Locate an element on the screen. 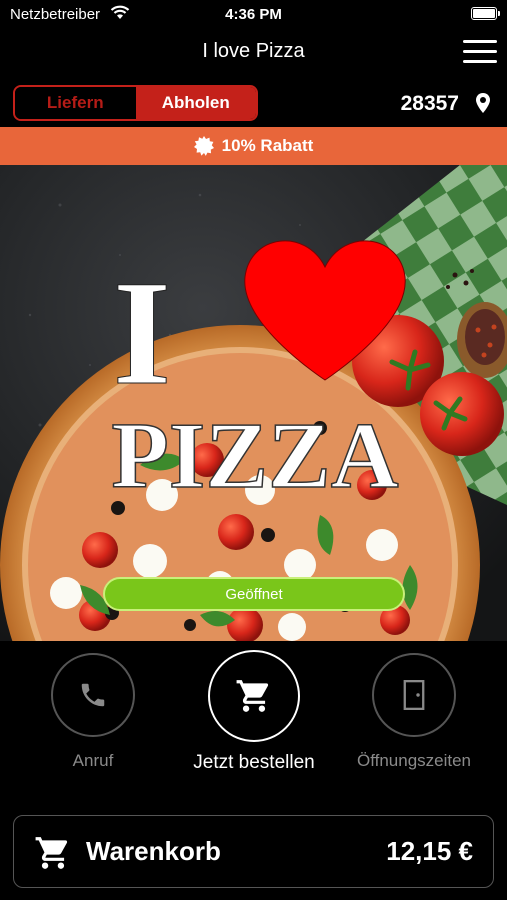 The width and height of the screenshot is (507, 900). order-now-action: Jetzt bestellen is located at coordinates (254, 712).